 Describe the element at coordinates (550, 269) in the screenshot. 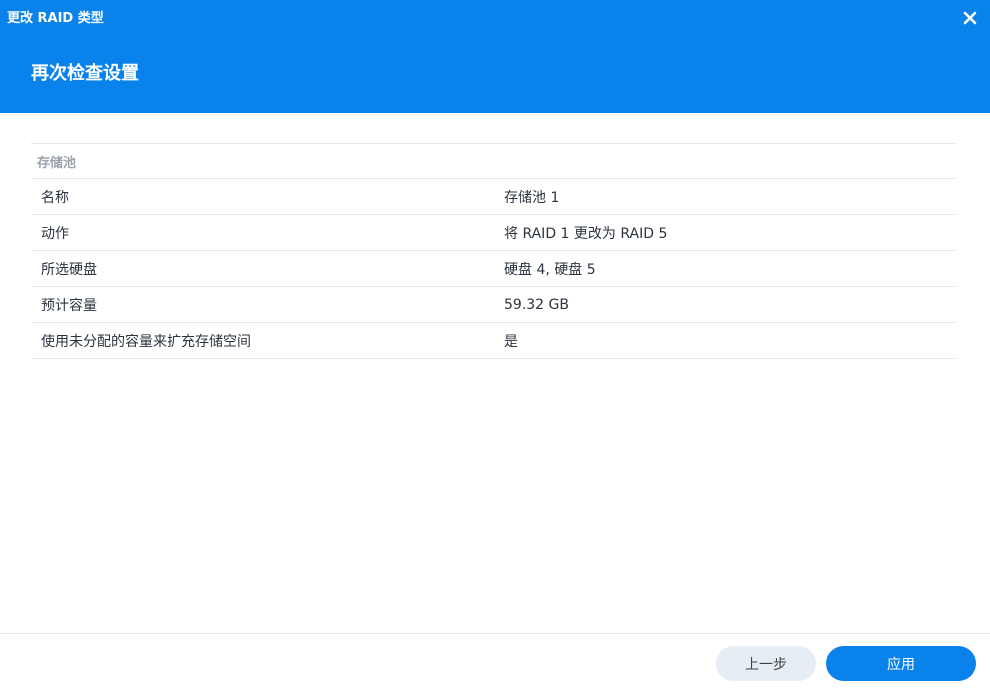

I see `row-value: 硬盘 4, 硬盘 5` at that location.